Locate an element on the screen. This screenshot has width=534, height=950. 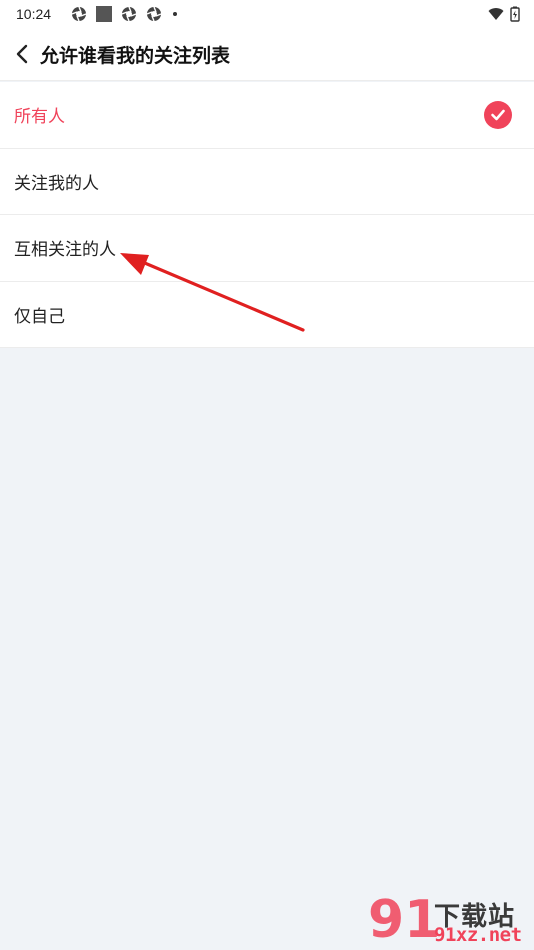
option-label: 关注我的人 is located at coordinates (56, 183).